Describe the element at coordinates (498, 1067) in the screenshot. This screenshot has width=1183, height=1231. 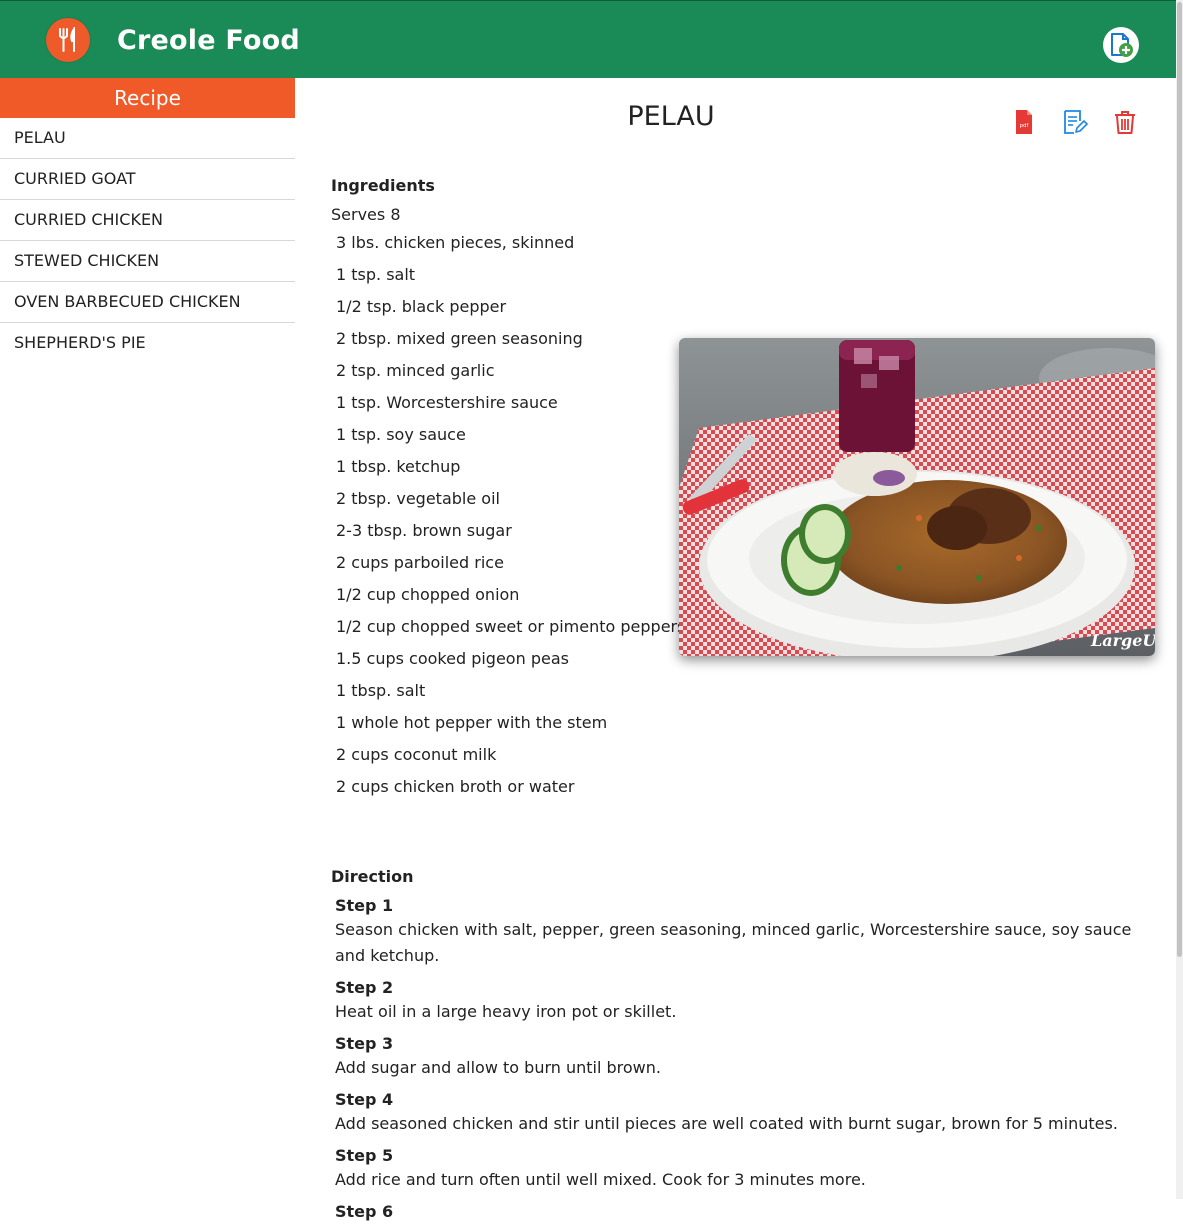
I see `step-text: Add sugar and allow to burn until brown.` at that location.